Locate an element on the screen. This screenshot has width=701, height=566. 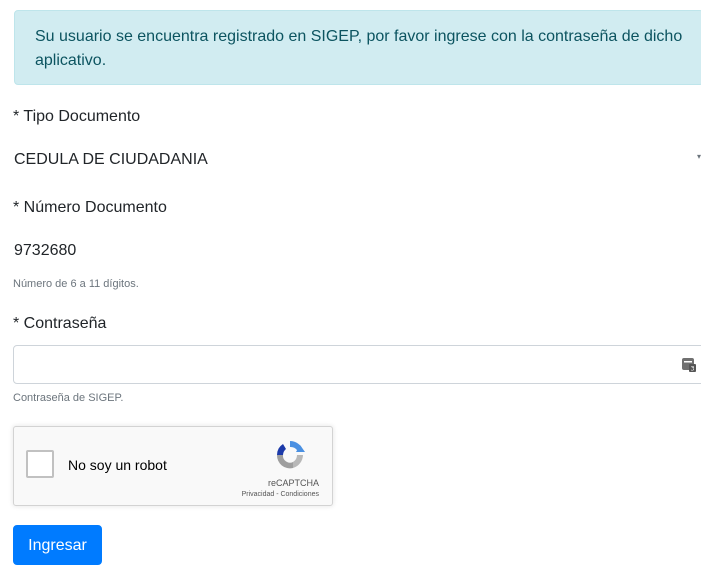
password-input is located at coordinates (357, 364).